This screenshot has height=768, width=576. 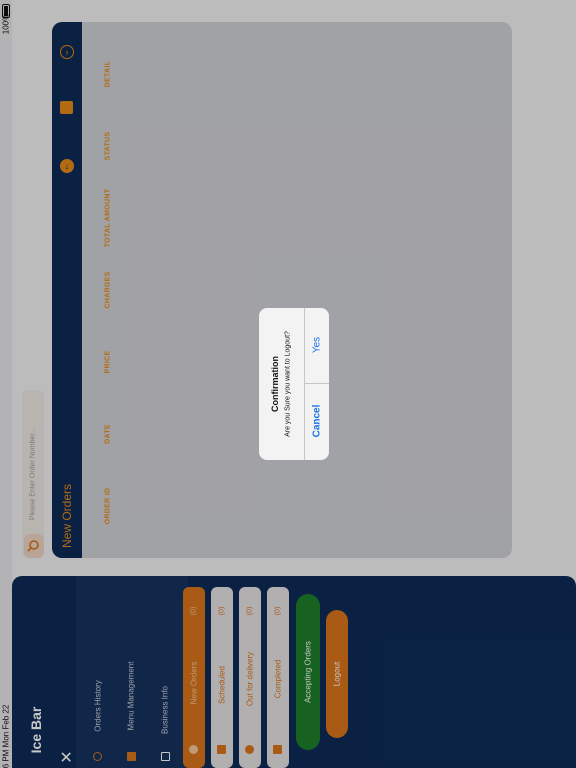 What do you see at coordinates (288, 384) in the screenshot?
I see `dialog-message: Are you Sure you want to Logout?` at bounding box center [288, 384].